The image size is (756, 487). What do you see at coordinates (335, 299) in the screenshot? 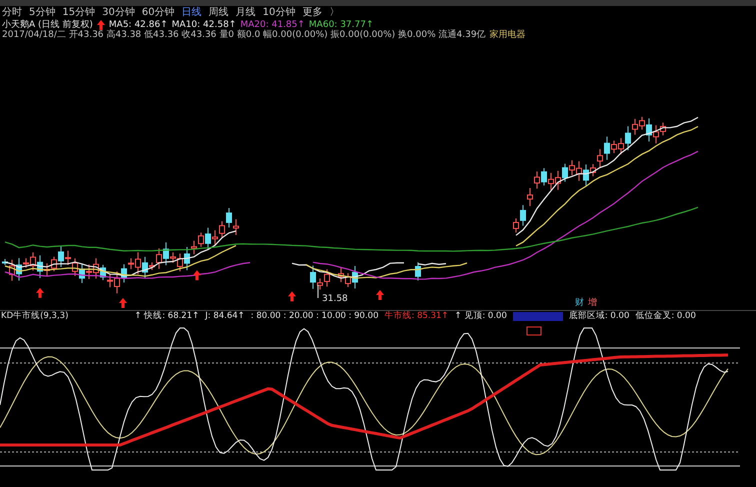
I see `price-low-label: 31.58` at bounding box center [335, 299].